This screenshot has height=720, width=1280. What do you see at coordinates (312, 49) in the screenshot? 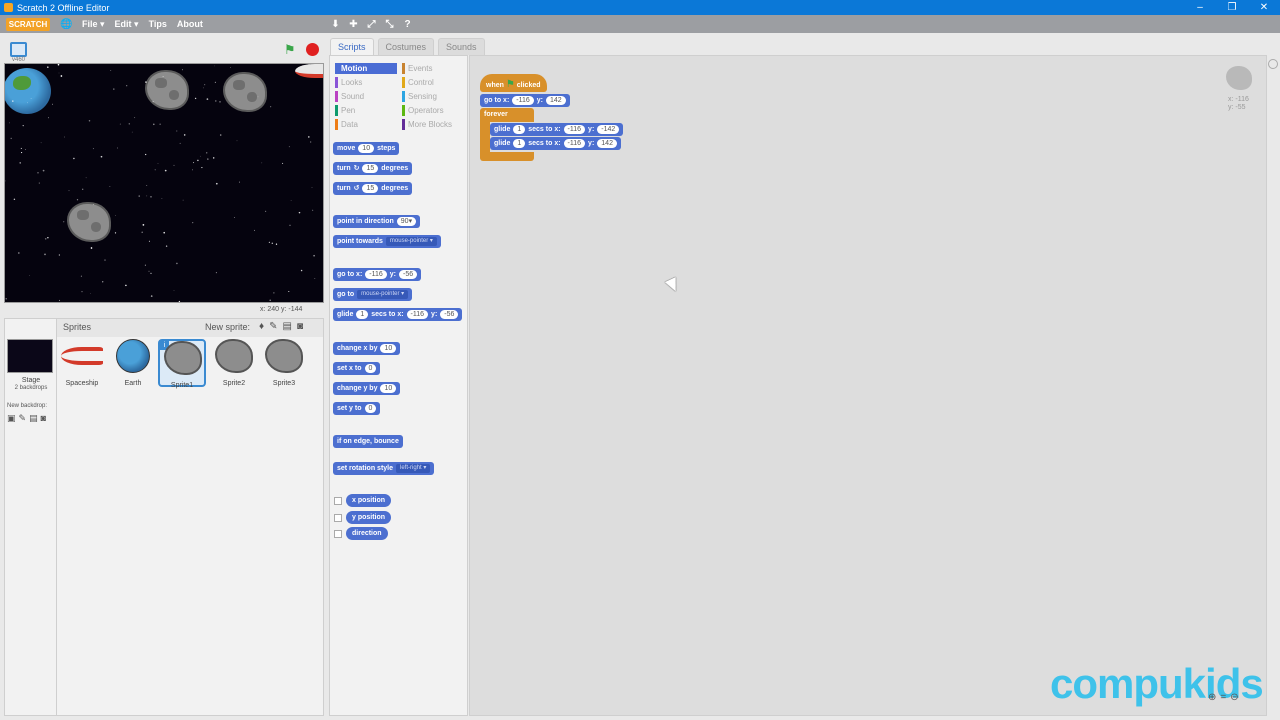
I see `stop-icon` at bounding box center [312, 49].